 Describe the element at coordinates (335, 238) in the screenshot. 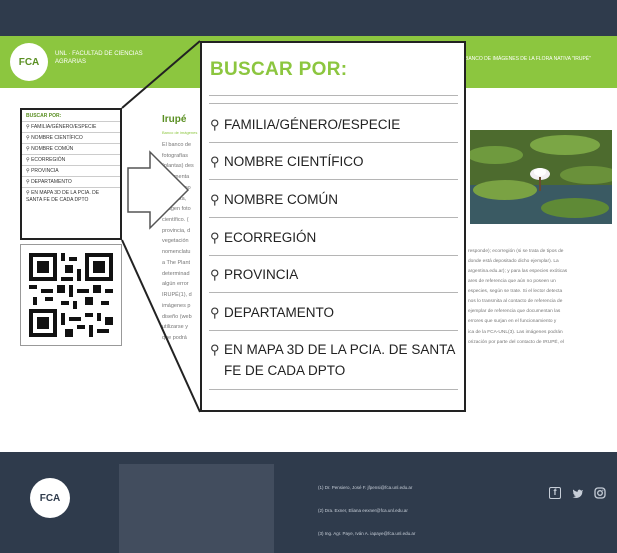

I see `zoom-search-by-ecoregion: ⚲ ECORREGIÓN` at that location.